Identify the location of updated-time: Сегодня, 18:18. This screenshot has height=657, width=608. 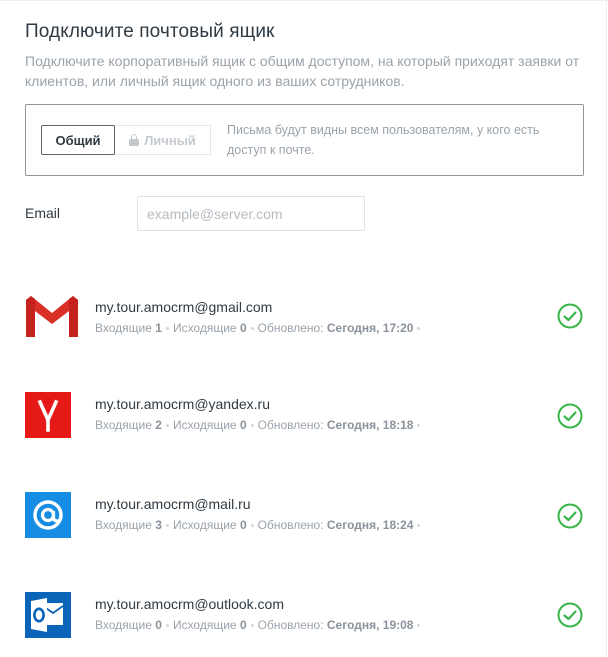
(370, 425).